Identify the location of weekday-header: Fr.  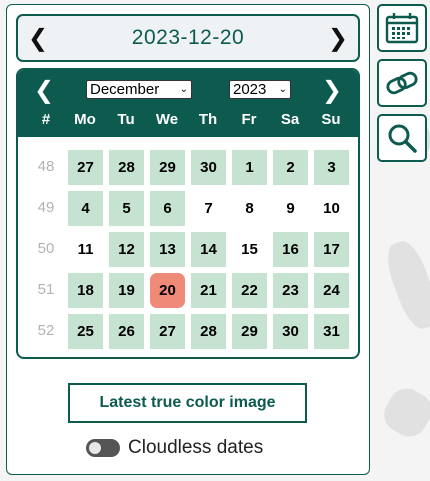
(249, 119).